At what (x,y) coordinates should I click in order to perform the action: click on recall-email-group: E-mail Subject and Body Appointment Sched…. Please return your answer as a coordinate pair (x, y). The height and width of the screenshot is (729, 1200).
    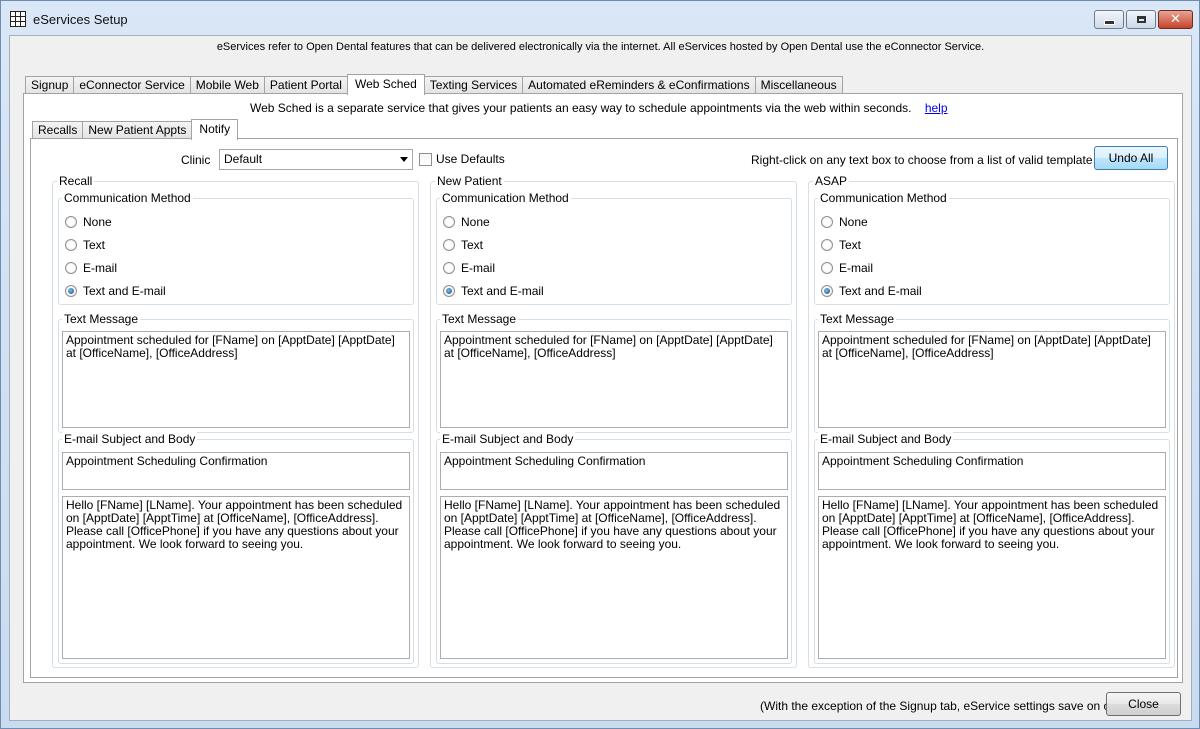
    Looking at the image, I should click on (236, 548).